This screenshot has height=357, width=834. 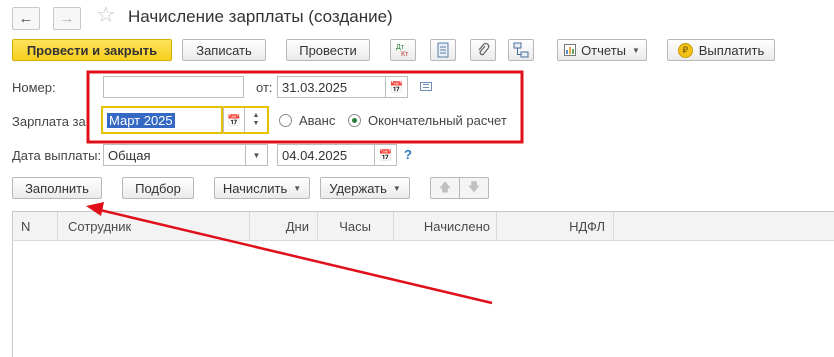 I want to click on column-header-days: Дни, so click(x=284, y=226).